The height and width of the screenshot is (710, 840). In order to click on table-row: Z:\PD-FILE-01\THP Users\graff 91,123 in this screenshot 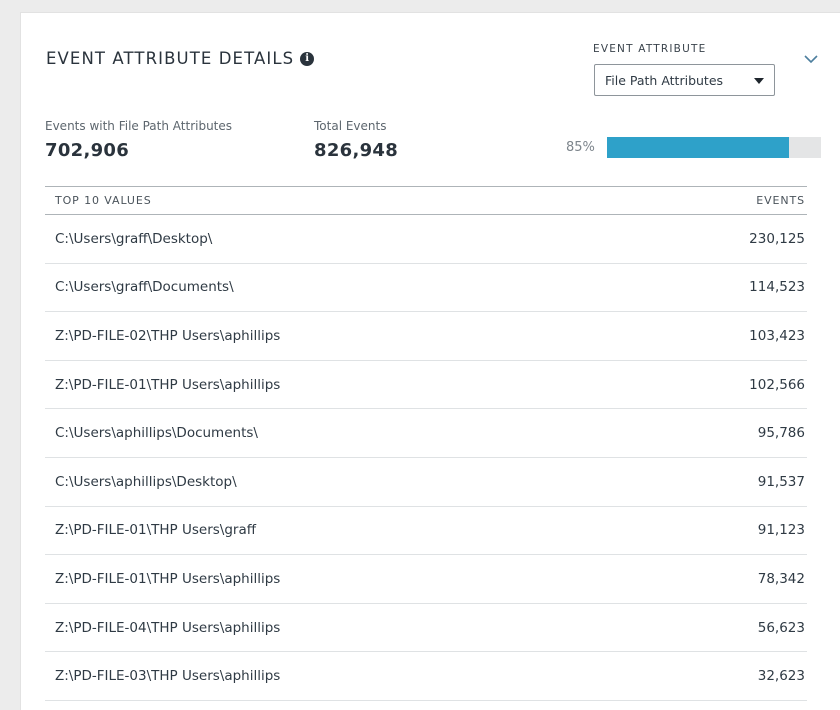, I will do `click(426, 531)`.